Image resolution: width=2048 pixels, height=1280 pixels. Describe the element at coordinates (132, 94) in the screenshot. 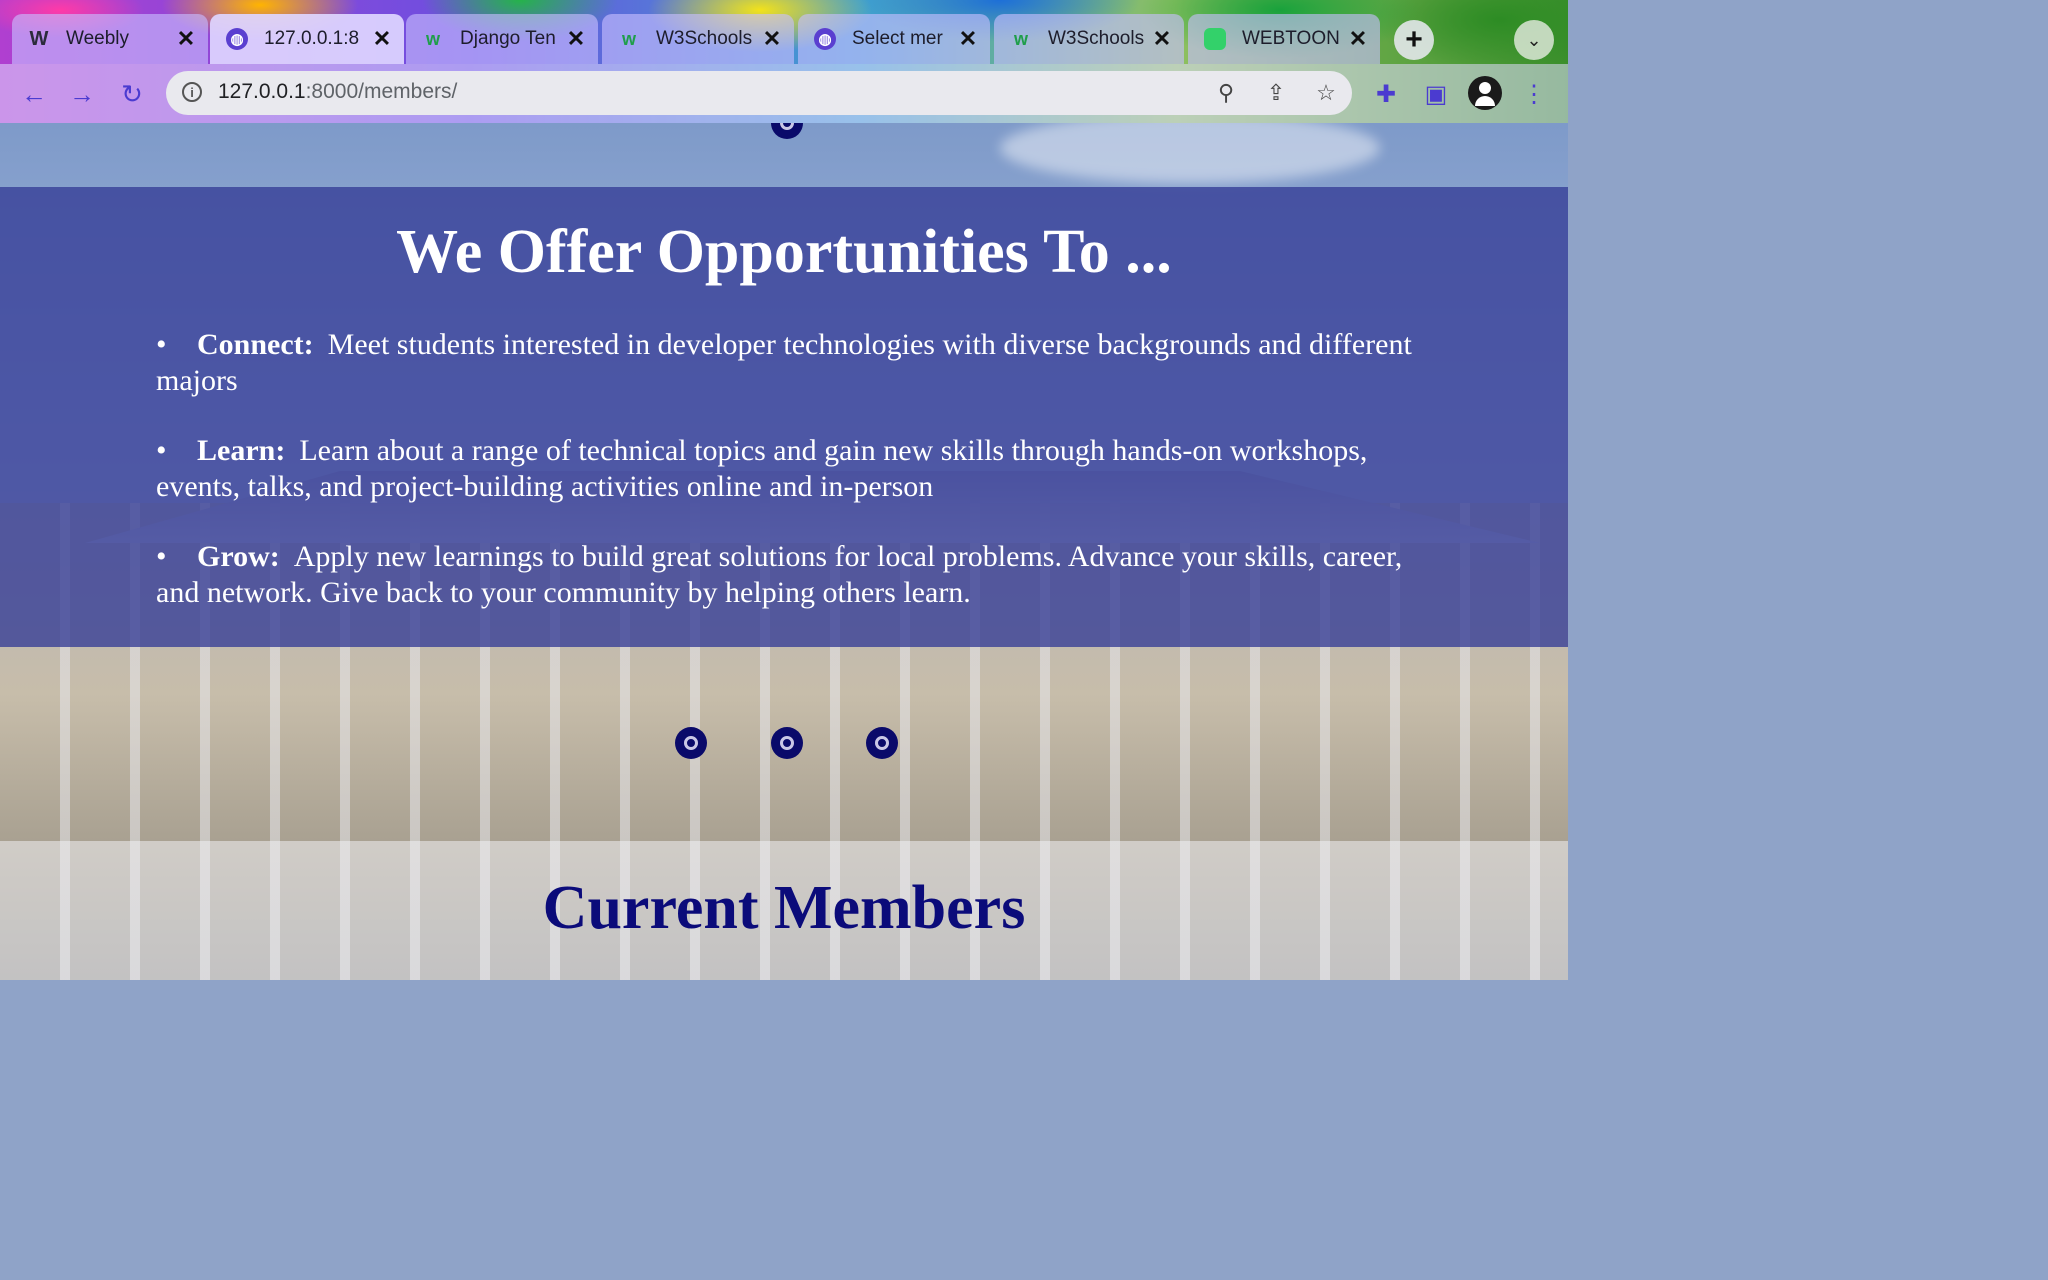

I see `reload-icon: ↻` at that location.